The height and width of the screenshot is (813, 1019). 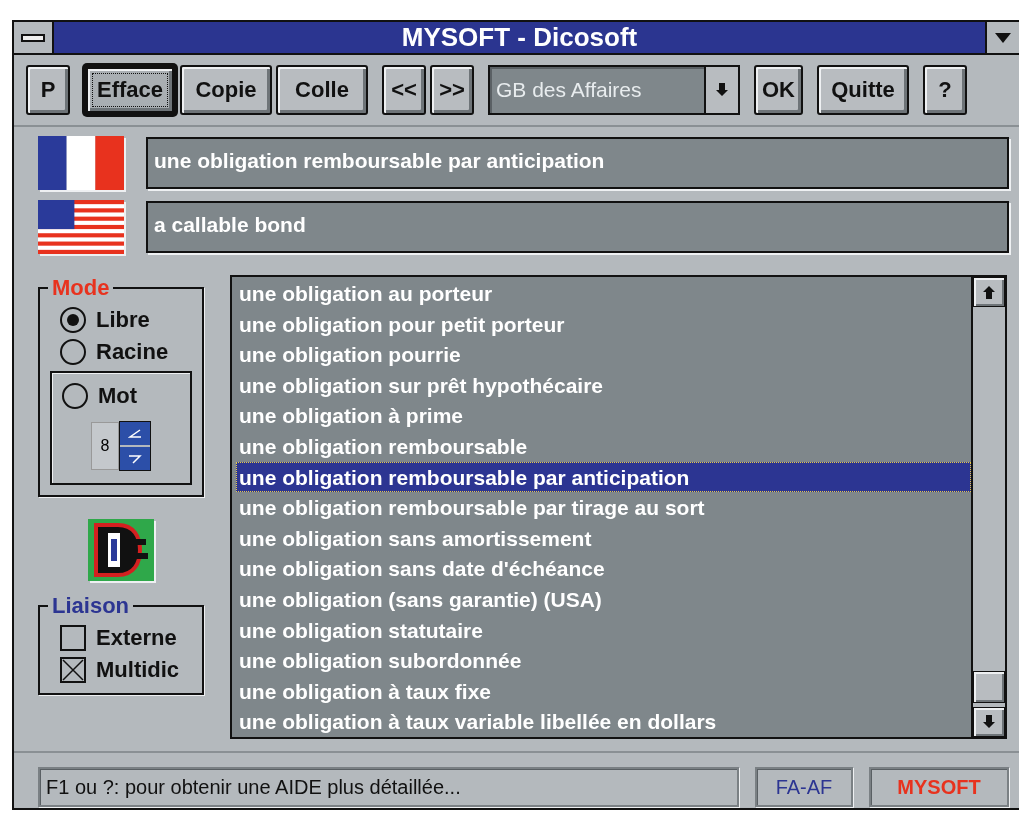 I want to click on list-item: une obligation remboursable par anticipation, so click(x=603, y=477).